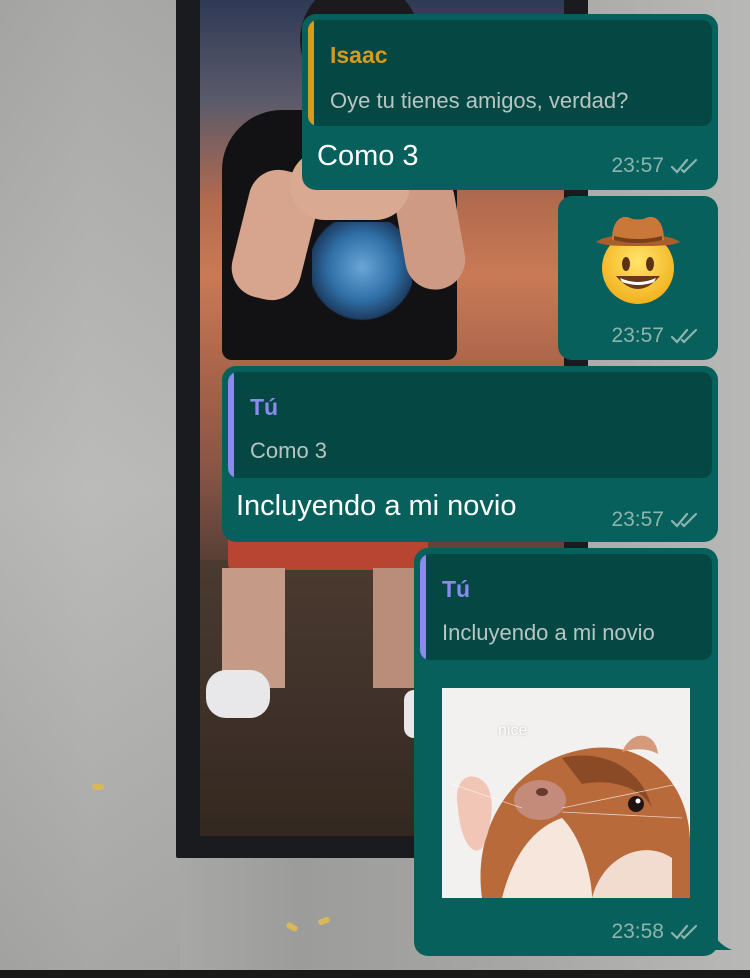 The height and width of the screenshot is (978, 750). Describe the element at coordinates (375, 974) in the screenshot. I see `bottom-edge` at that location.